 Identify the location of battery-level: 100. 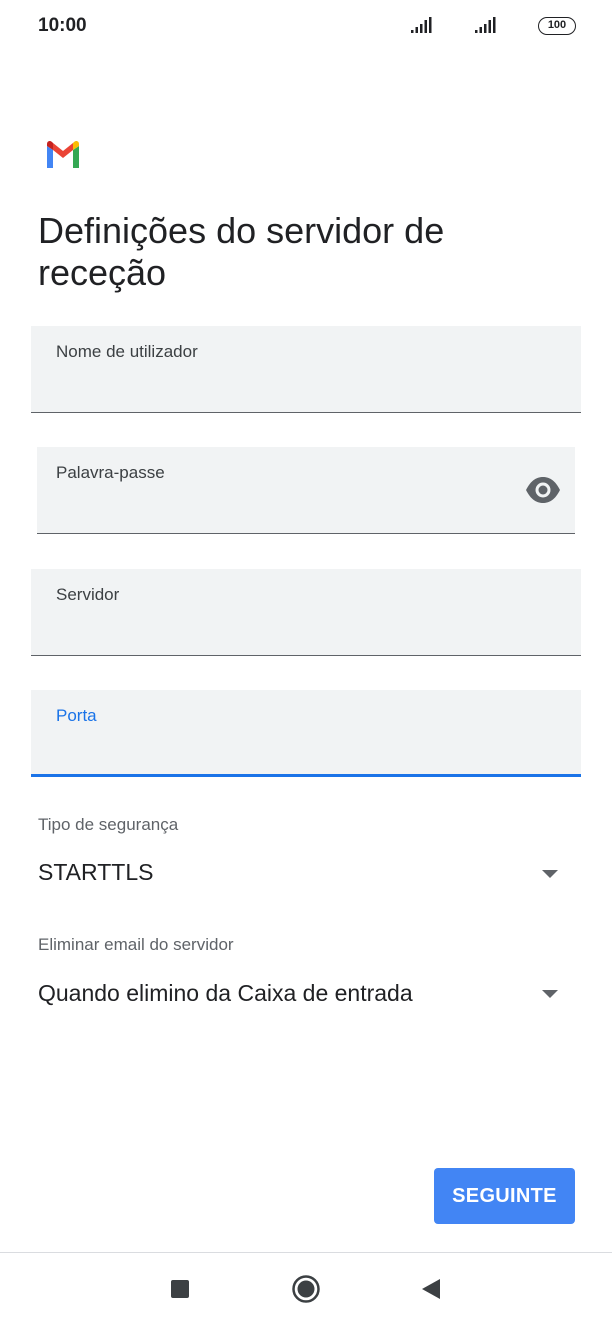
(557, 25).